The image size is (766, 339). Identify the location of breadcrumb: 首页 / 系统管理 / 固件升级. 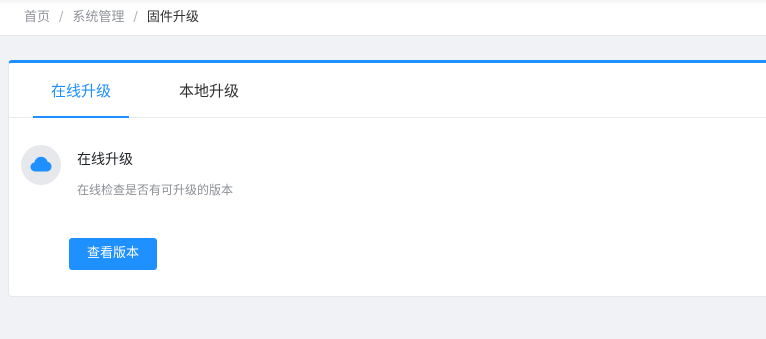
(111, 18).